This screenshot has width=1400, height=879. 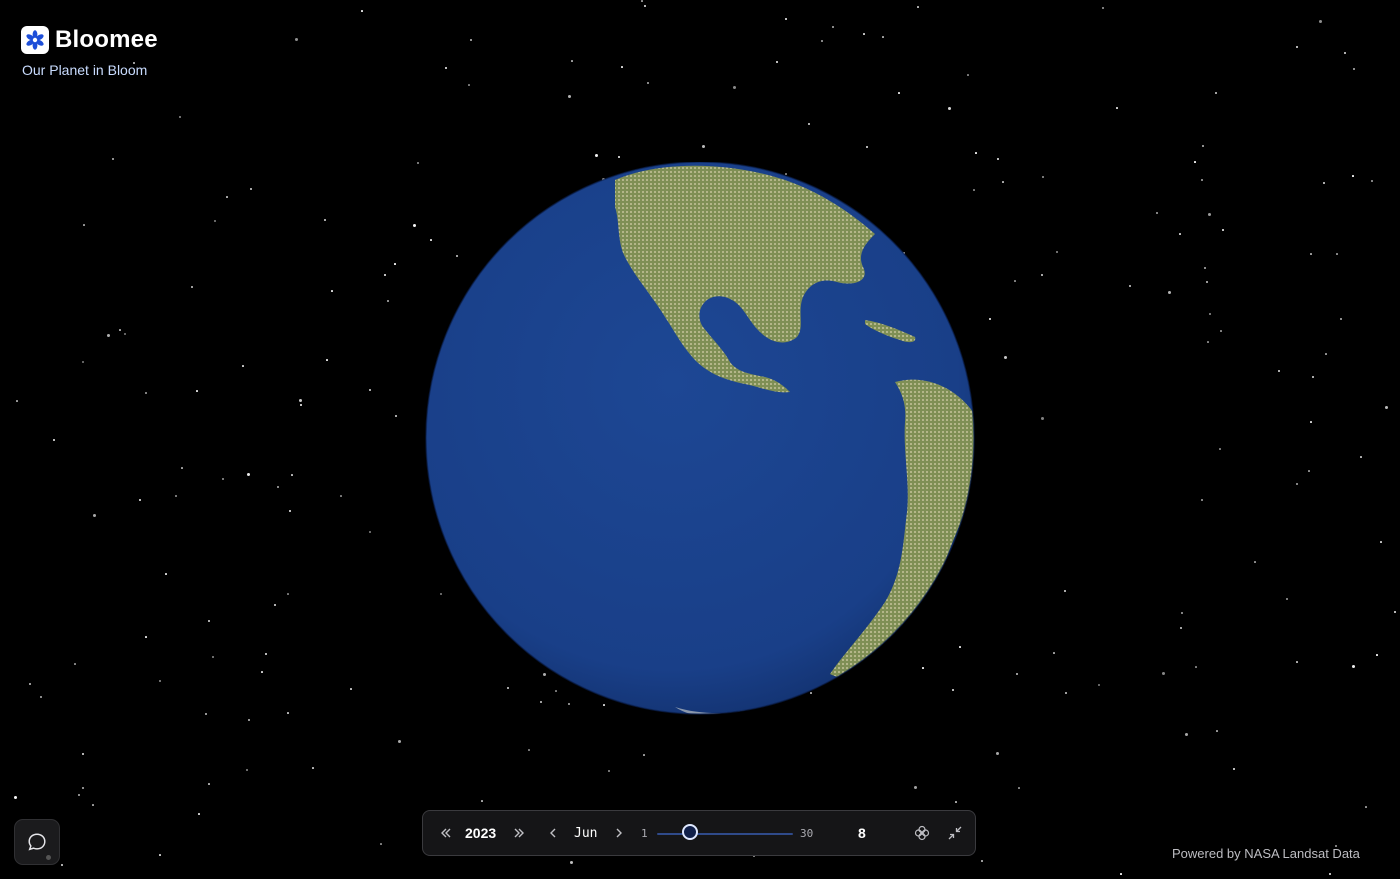 What do you see at coordinates (807, 833) in the screenshot?
I see `day-max-label: 30` at bounding box center [807, 833].